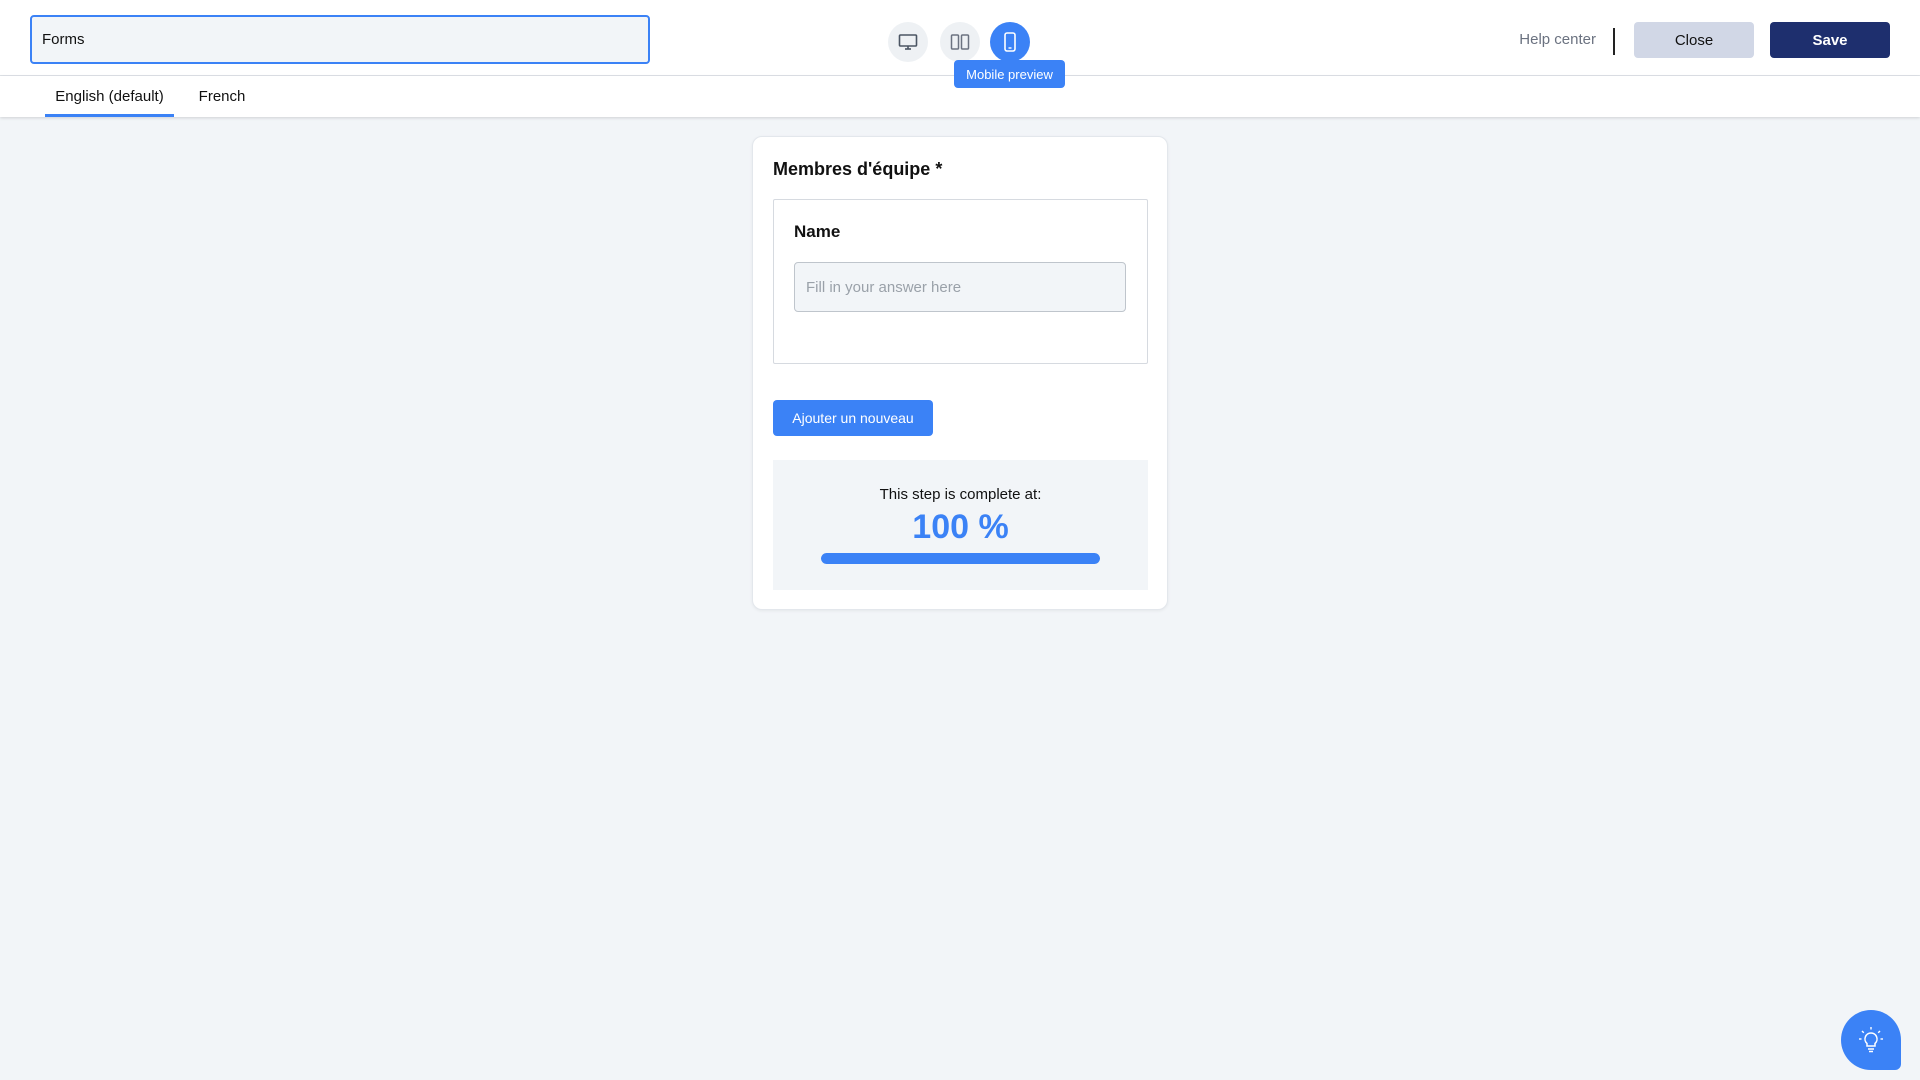  I want to click on mobile-phone-icon, so click(1010, 42).